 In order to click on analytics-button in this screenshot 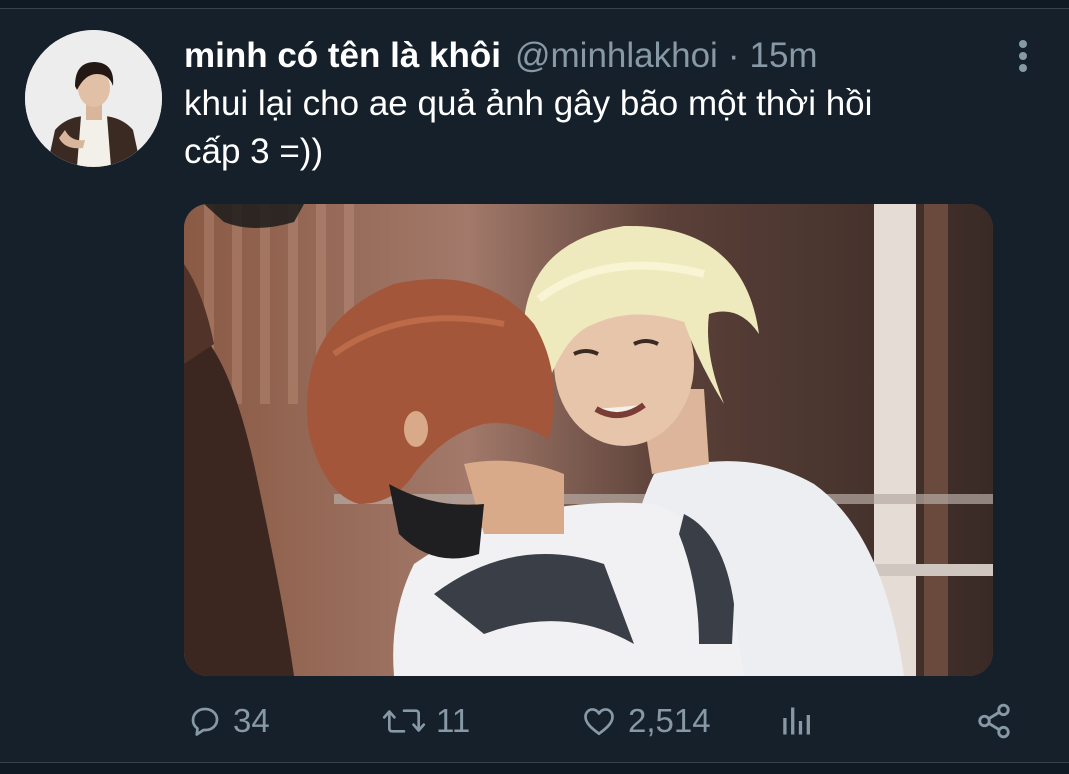, I will do `click(801, 721)`.